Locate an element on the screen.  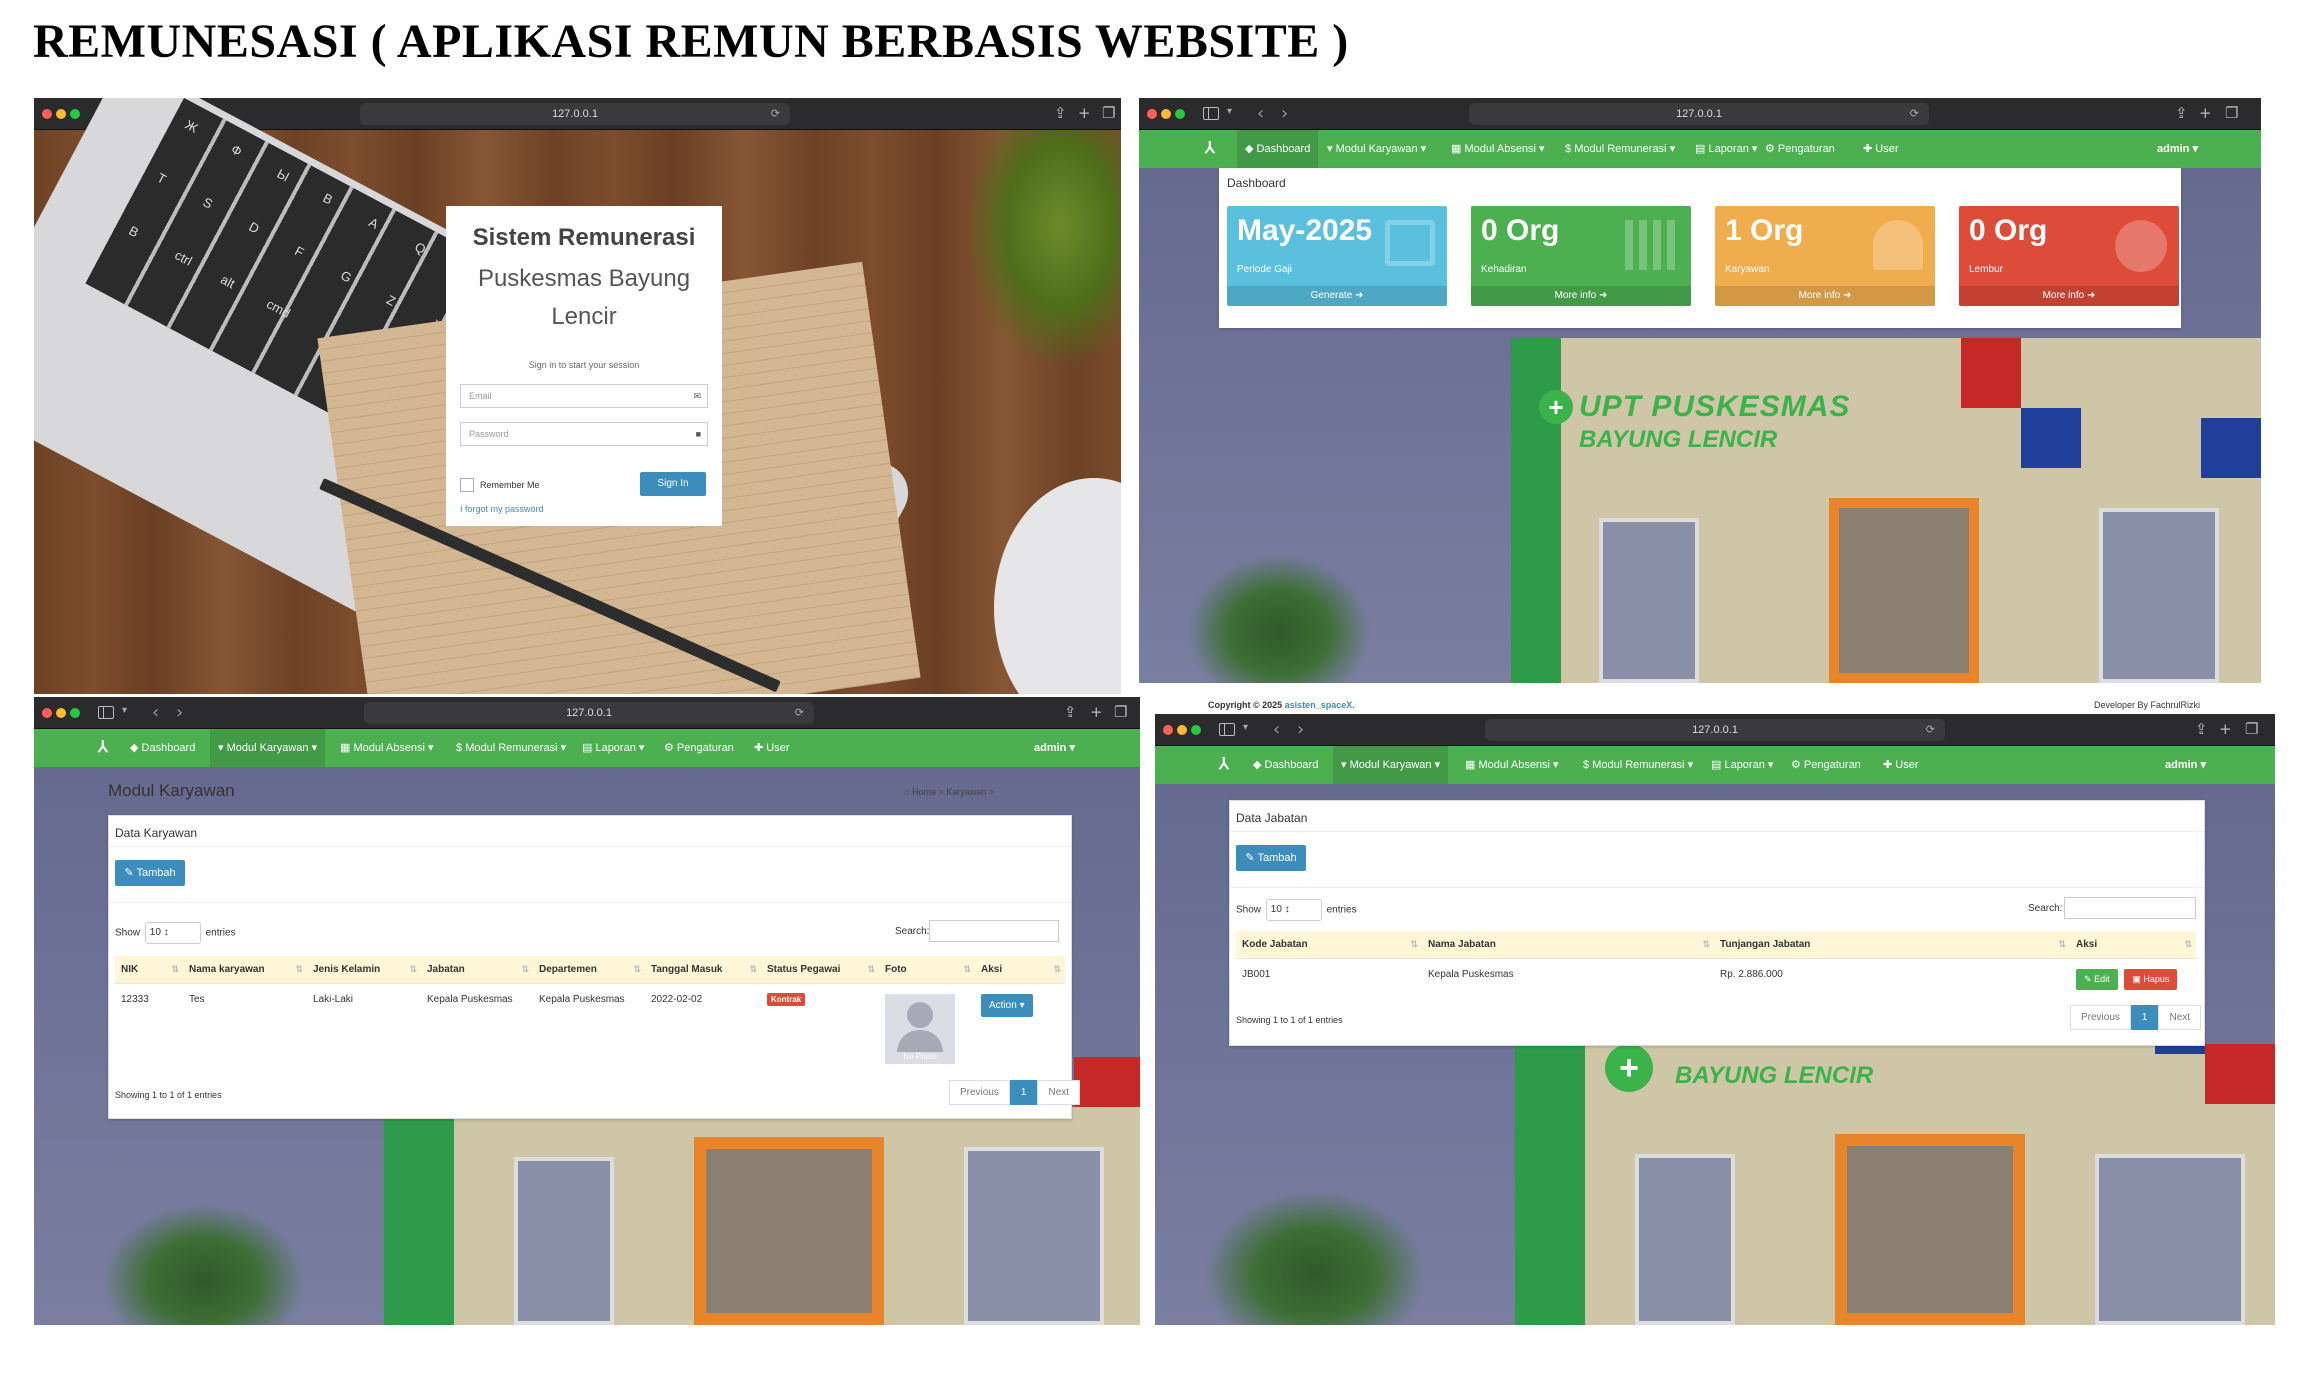
email-field: Email ✉ is located at coordinates (584, 396).